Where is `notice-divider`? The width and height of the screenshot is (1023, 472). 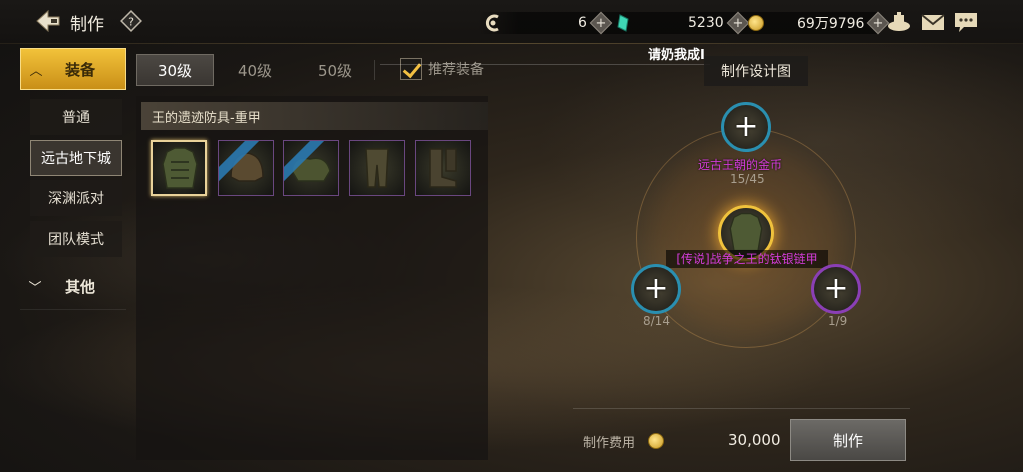 notice-divider is located at coordinates (545, 64).